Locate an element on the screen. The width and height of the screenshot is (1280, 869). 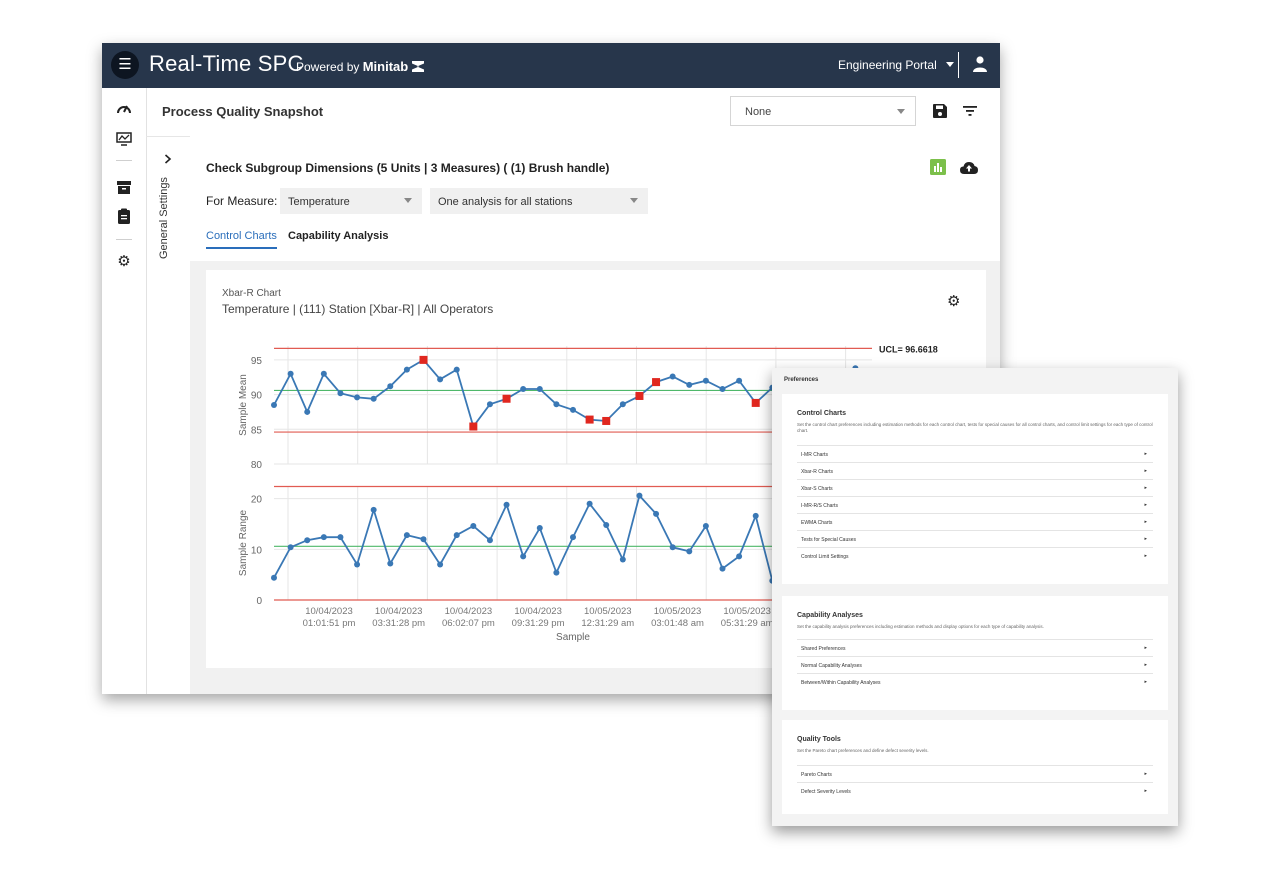
x-tick-label: 03:01:48 am is located at coordinates (677, 623).